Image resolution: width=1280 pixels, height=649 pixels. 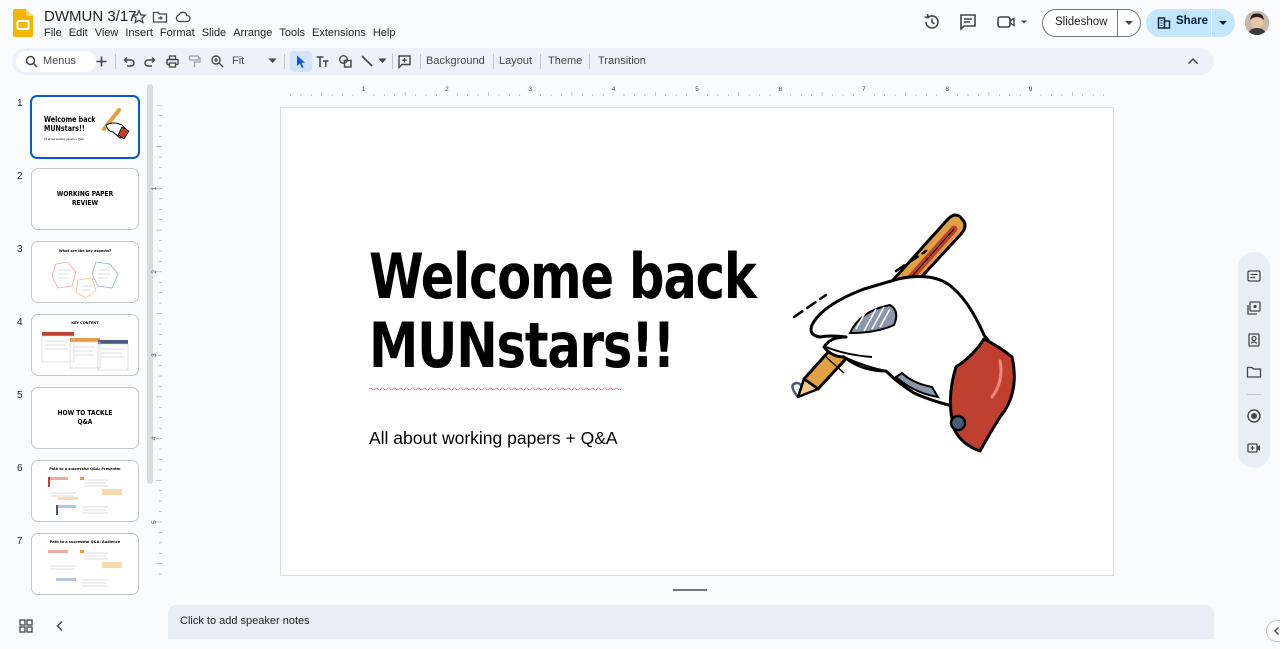 I want to click on slide-thumbnail-2: WORKING PAPER REVIEW, so click(x=85, y=199).